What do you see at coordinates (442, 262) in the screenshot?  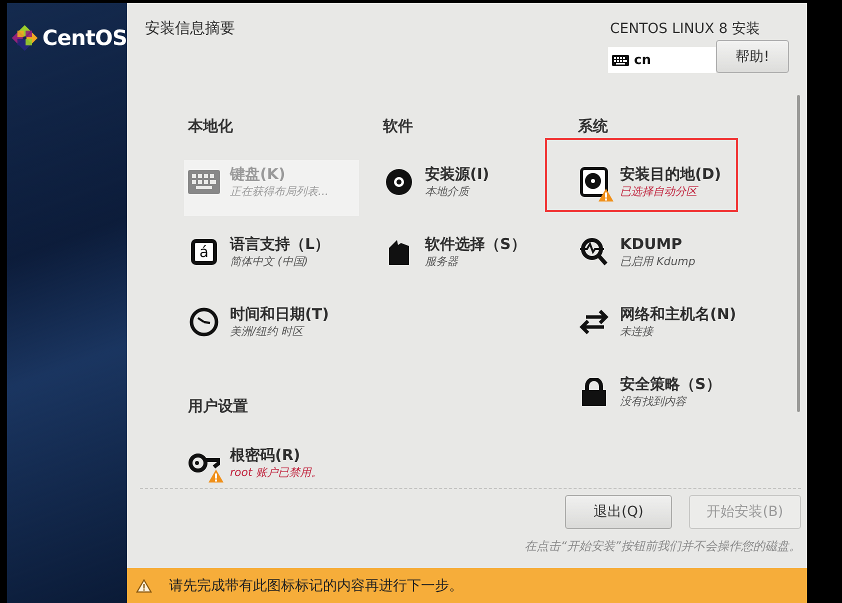 I see `spoke-status: 服务器` at bounding box center [442, 262].